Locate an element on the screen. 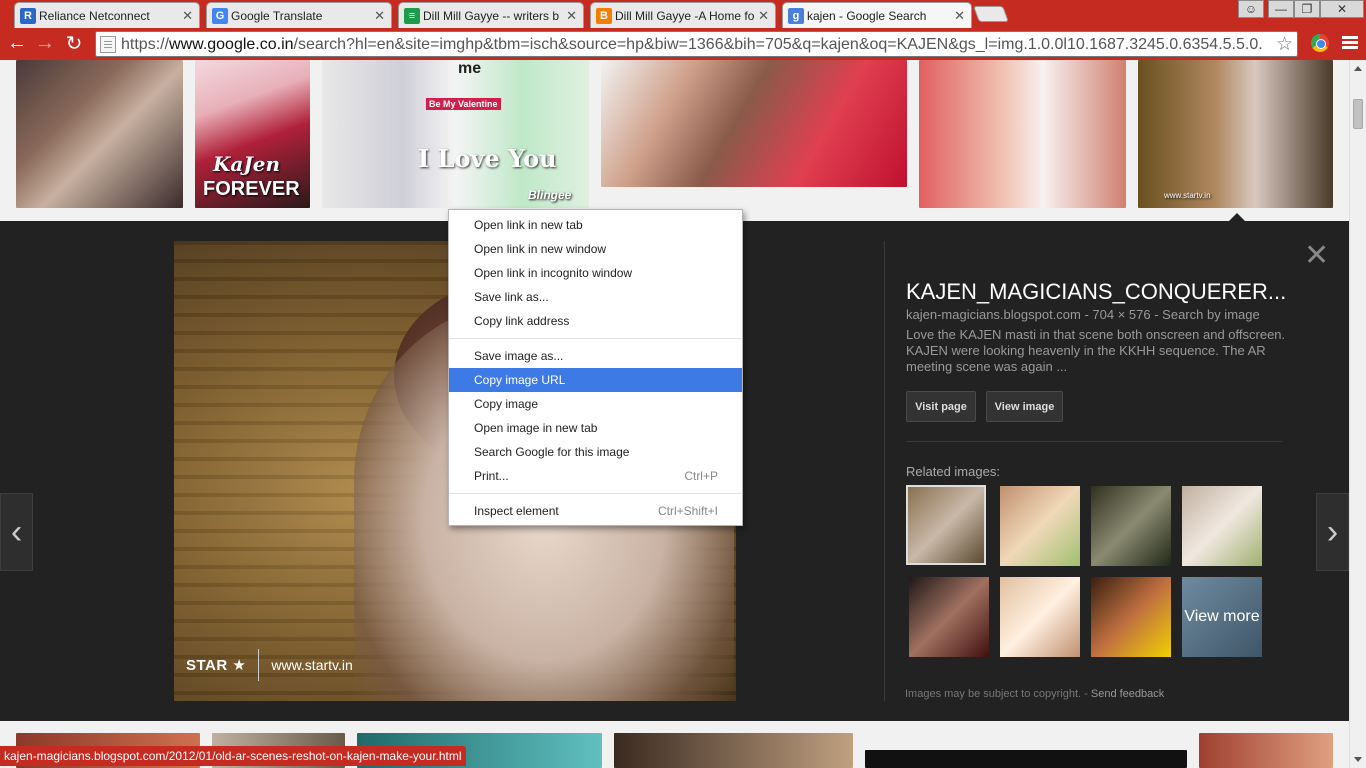  view-image-button: View image is located at coordinates (1024, 406).